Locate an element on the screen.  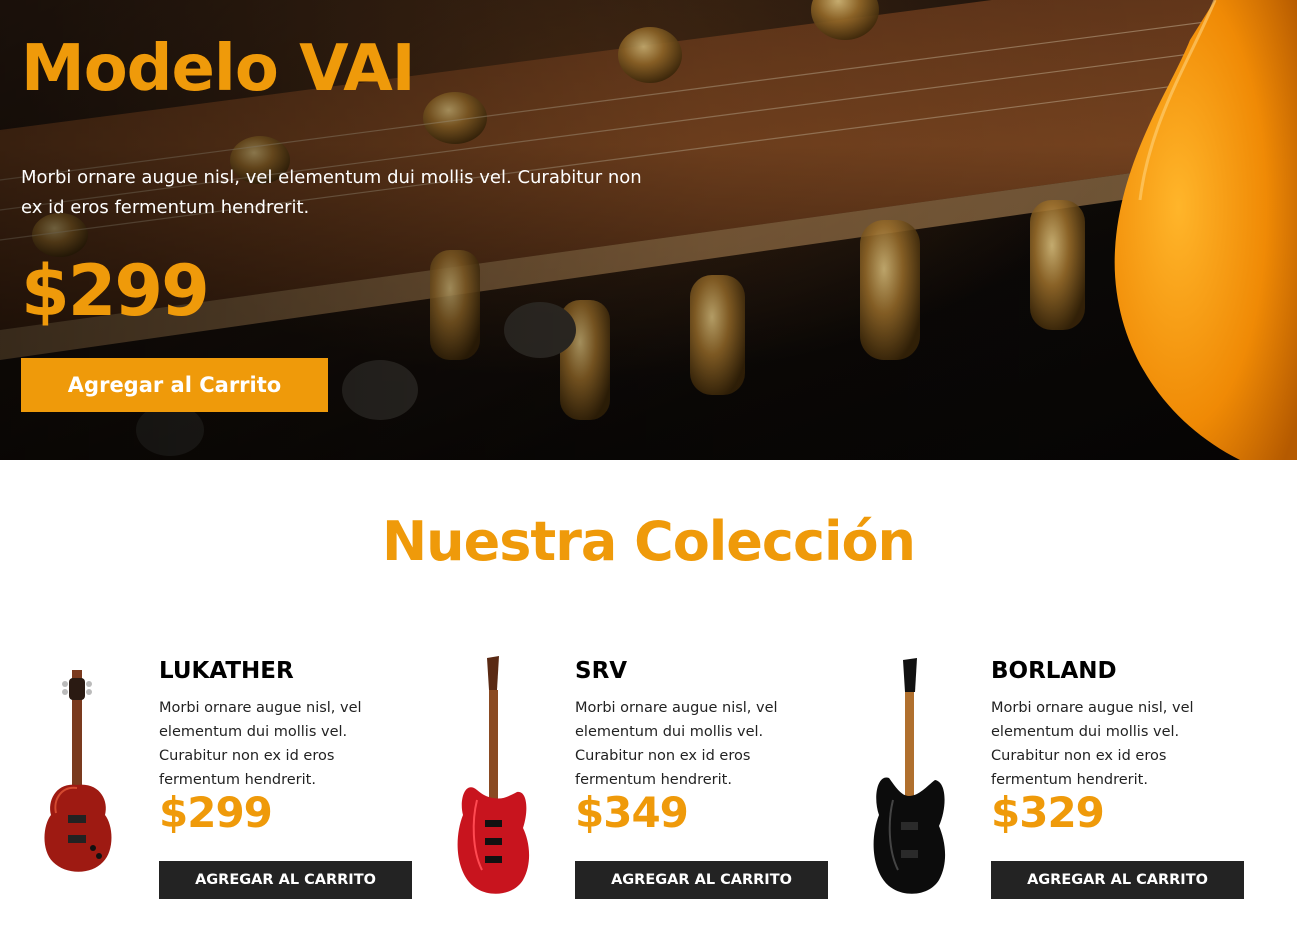
product-price: $329 is located at coordinates (1048, 812).